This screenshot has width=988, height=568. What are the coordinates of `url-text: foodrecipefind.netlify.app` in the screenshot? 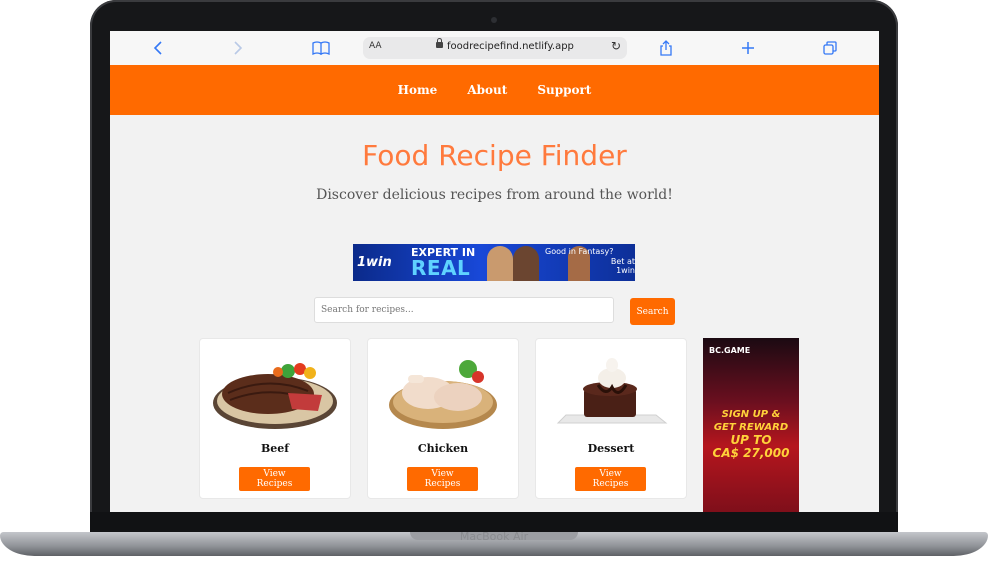 It's located at (510, 46).